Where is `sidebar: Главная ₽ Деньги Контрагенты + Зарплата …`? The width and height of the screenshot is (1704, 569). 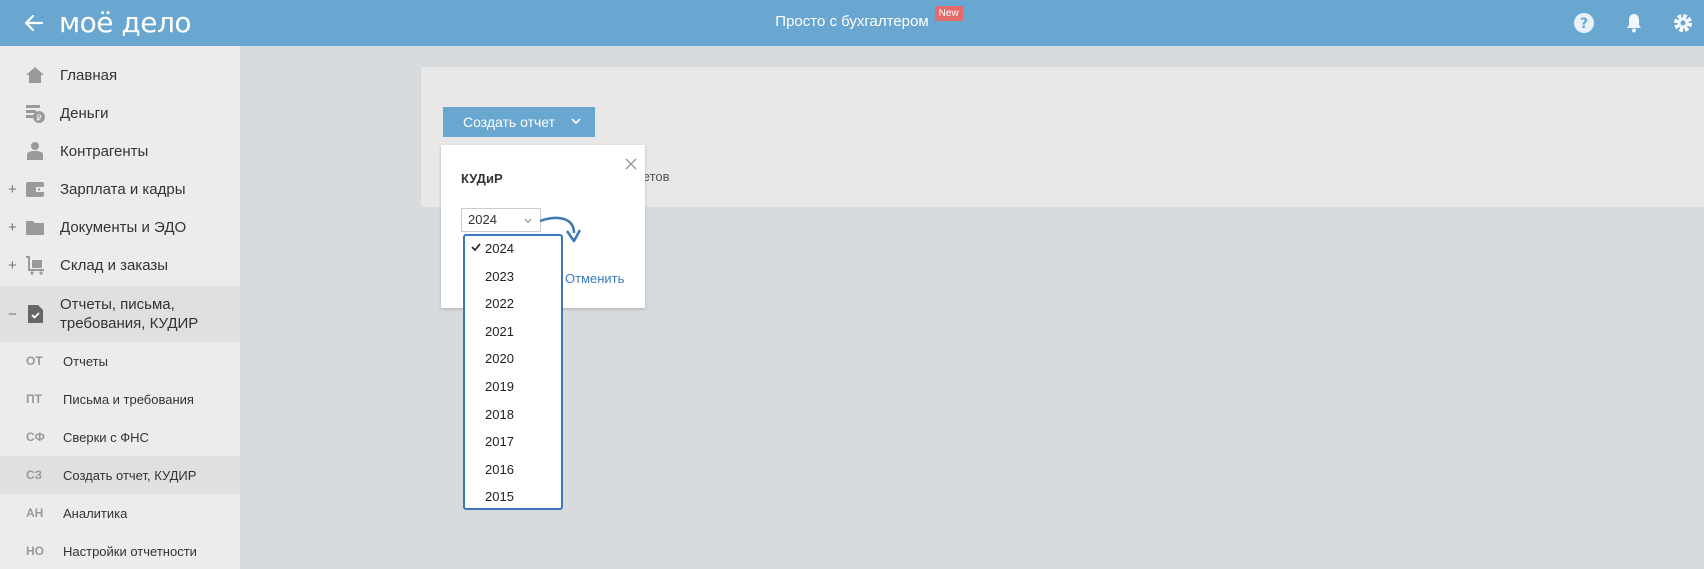 sidebar: Главная ₽ Деньги Контрагенты + Зарплата … is located at coordinates (120, 307).